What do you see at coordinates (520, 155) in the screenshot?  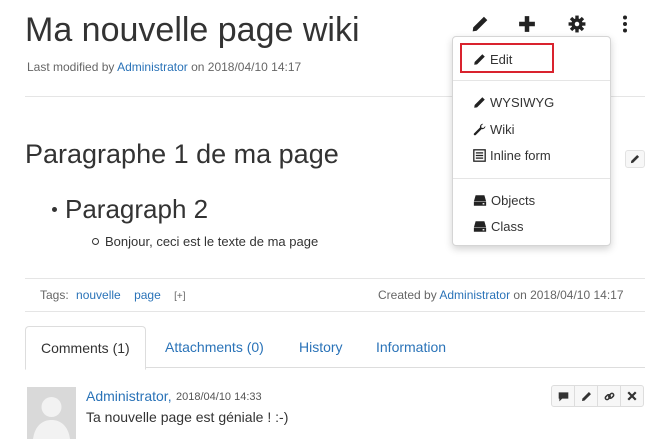 I see `menu-item-label: Inline form` at bounding box center [520, 155].